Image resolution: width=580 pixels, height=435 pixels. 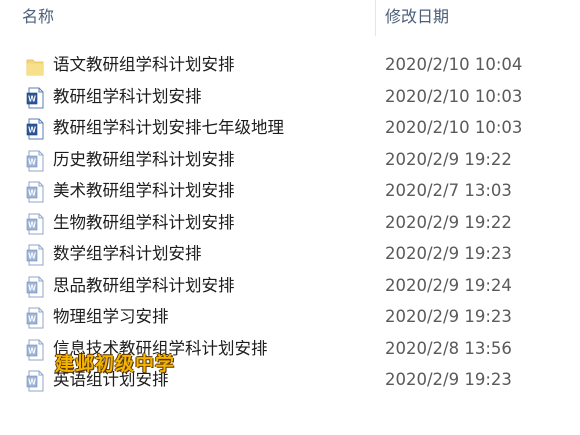 I want to click on file-row: W 教研组学科计划安排七年级地理 2020/2/10 10:03, so click(x=290, y=129).